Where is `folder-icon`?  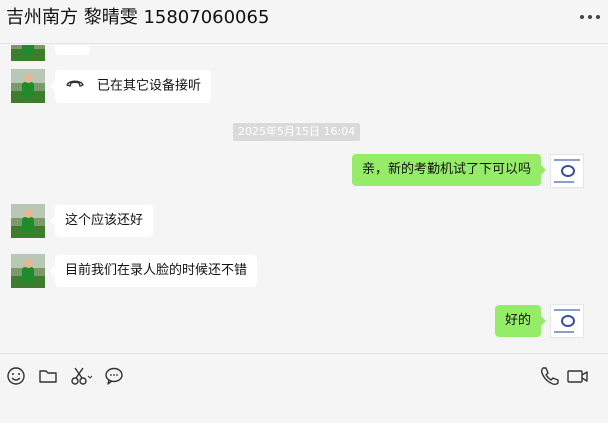
folder-icon is located at coordinates (48, 376).